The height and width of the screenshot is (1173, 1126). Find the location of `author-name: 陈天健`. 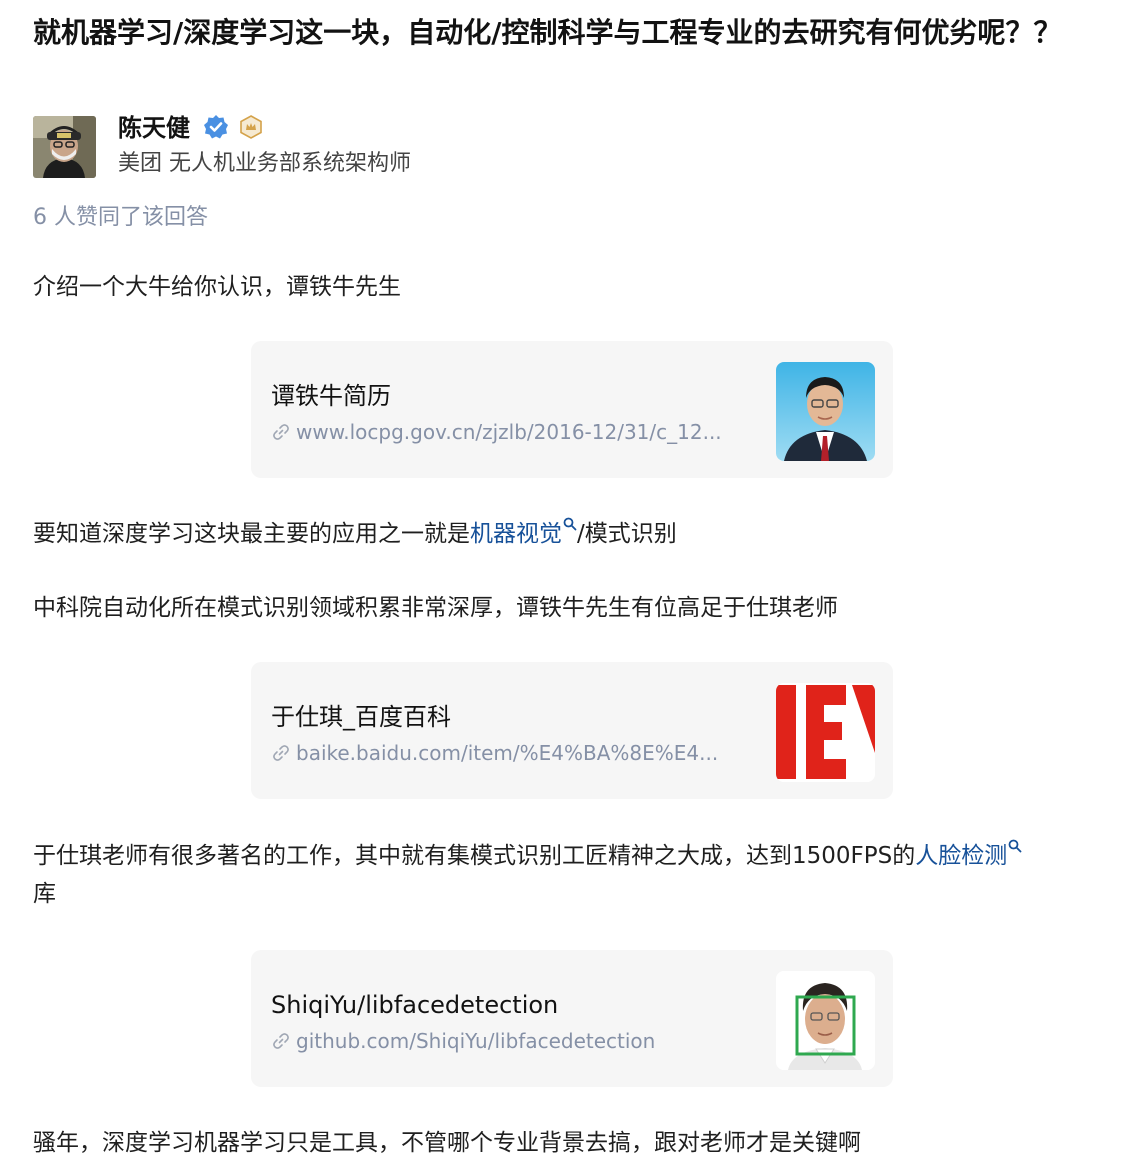

author-name: 陈天健 is located at coordinates (154, 128).